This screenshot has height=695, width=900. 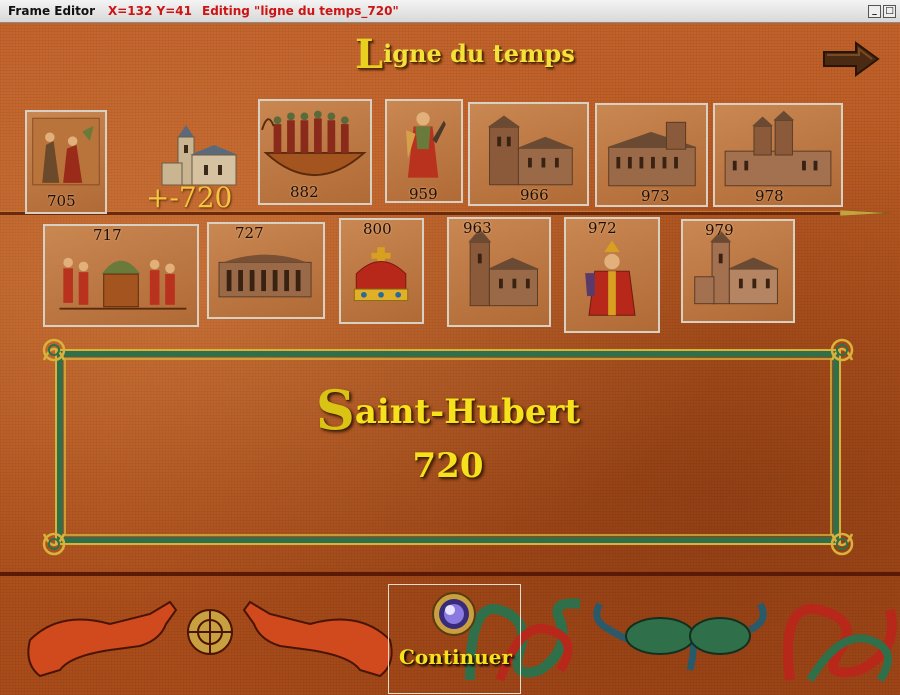 I want to click on timeline-thumb-963: 963, so click(x=499, y=272).